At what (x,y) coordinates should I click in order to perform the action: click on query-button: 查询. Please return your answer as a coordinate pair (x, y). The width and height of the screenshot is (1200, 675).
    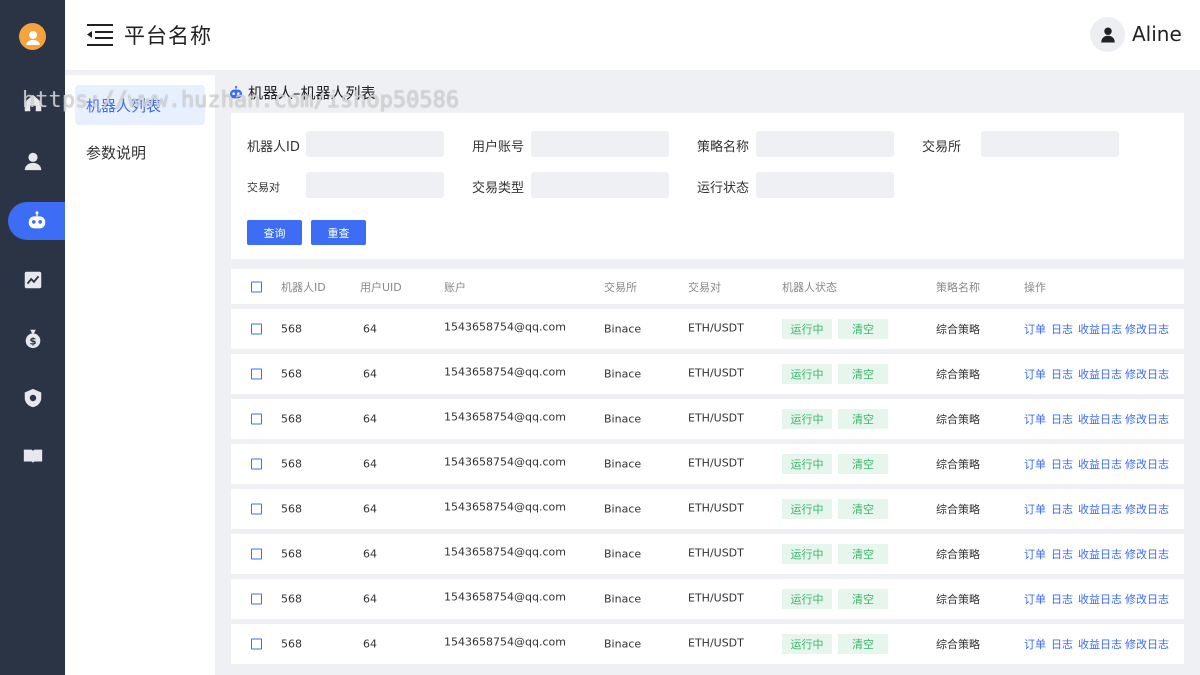
    Looking at the image, I should click on (274, 232).